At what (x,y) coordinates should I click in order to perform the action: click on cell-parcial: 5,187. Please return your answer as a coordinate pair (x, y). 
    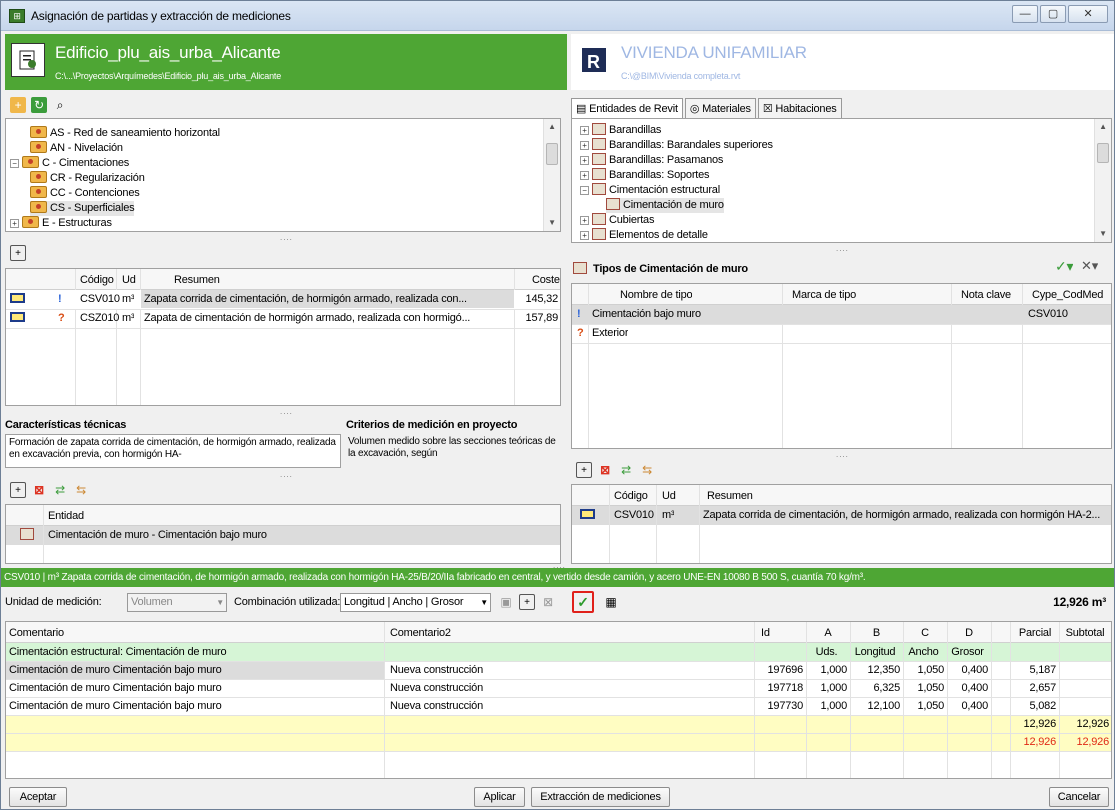
    Looking at the image, I should click on (1033, 670).